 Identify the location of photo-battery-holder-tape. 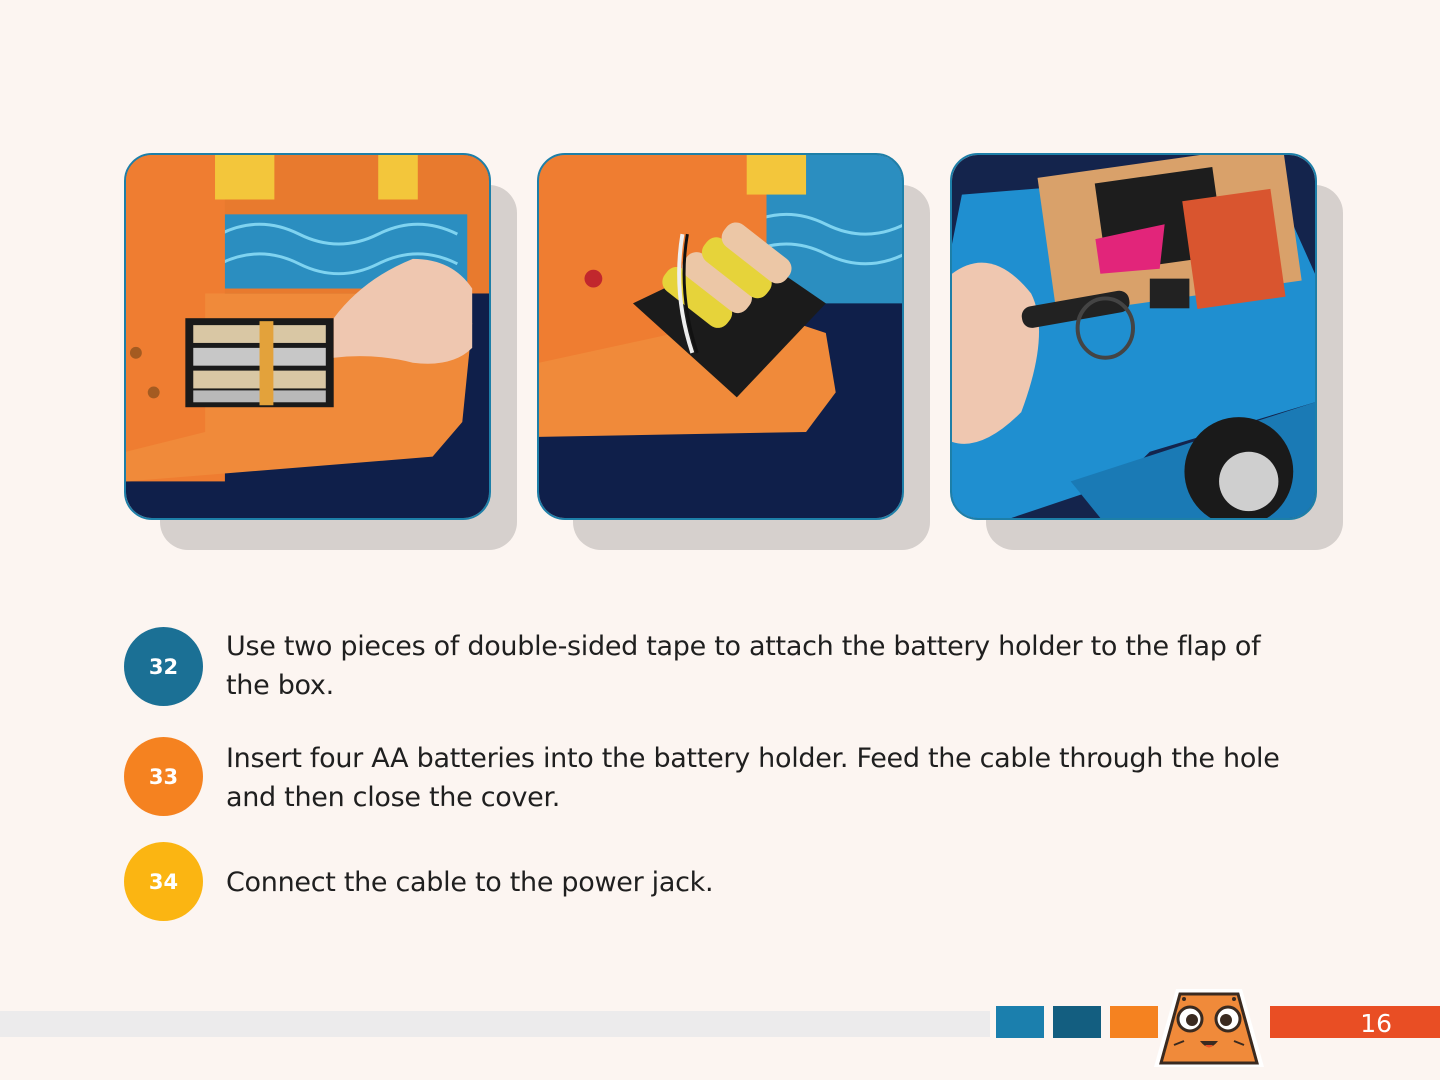
(307, 336).